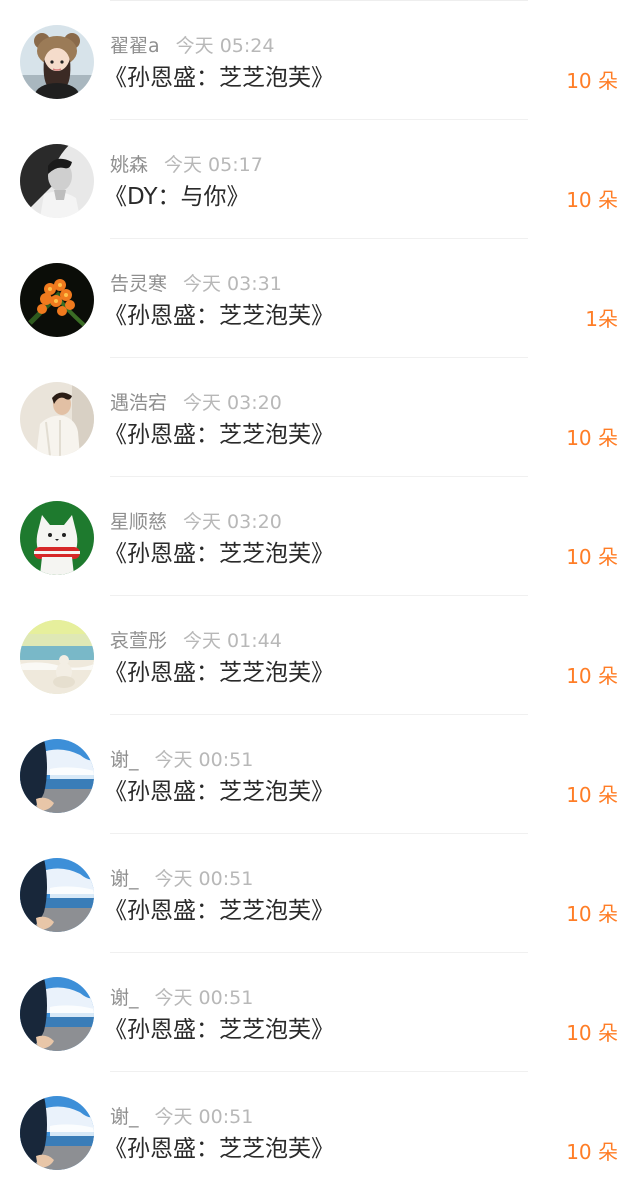 This screenshot has width=640, height=1183. I want to click on list-item: 星顺慈 今天 03:20 《孙恩盛：芝芝泡芙》 10 朵, so click(320, 536).